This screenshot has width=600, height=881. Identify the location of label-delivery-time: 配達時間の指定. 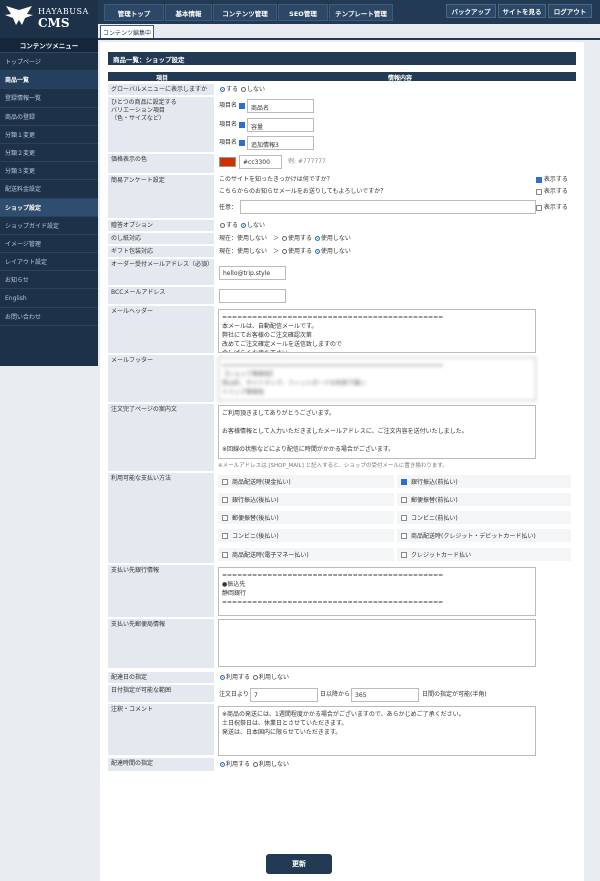
(161, 765).